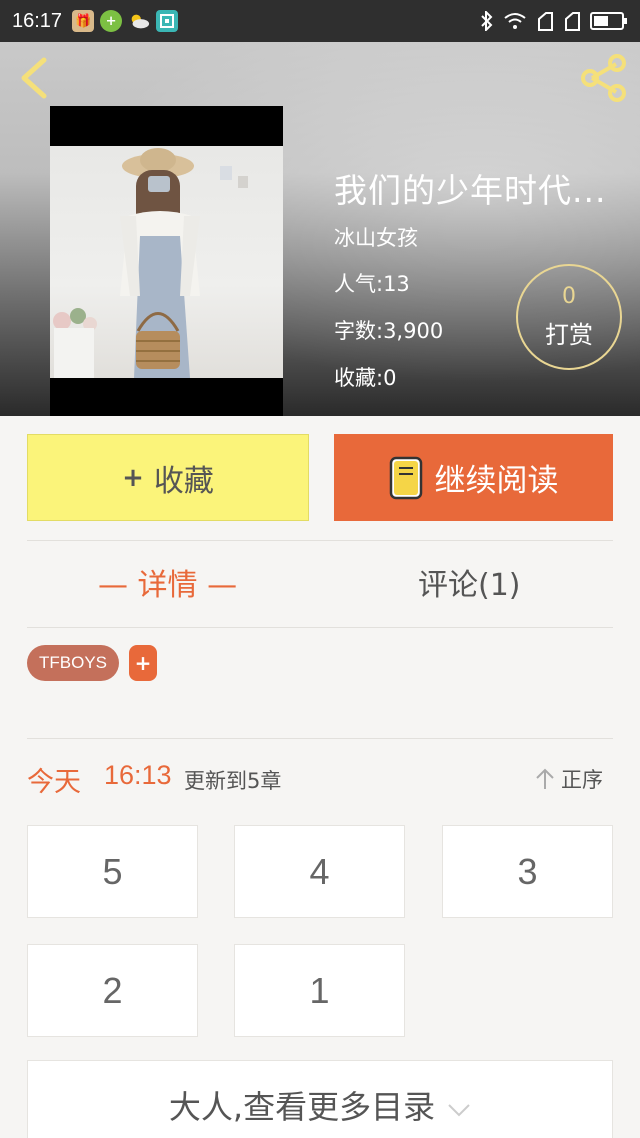 The image size is (640, 1138). Describe the element at coordinates (515, 21) in the screenshot. I see `wifi-icon` at that location.